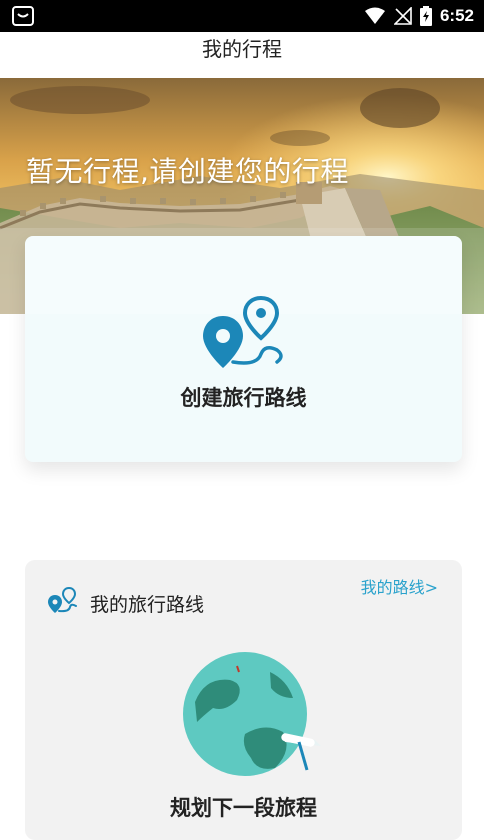  Describe the element at coordinates (62, 600) in the screenshot. I see `route-pin-icon-small` at that location.